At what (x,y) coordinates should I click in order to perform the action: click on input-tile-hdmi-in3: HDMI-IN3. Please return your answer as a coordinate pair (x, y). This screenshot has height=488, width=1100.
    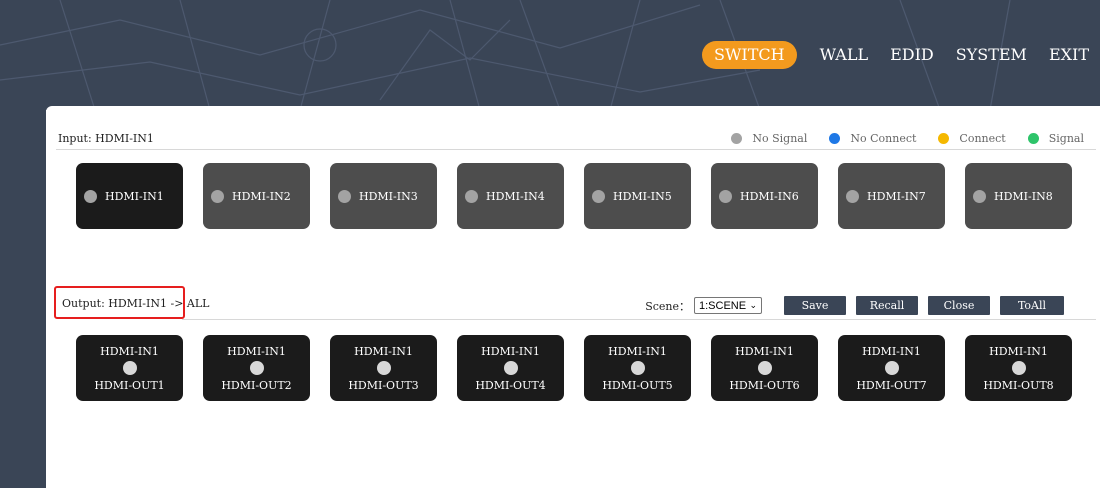
    Looking at the image, I should click on (383, 196).